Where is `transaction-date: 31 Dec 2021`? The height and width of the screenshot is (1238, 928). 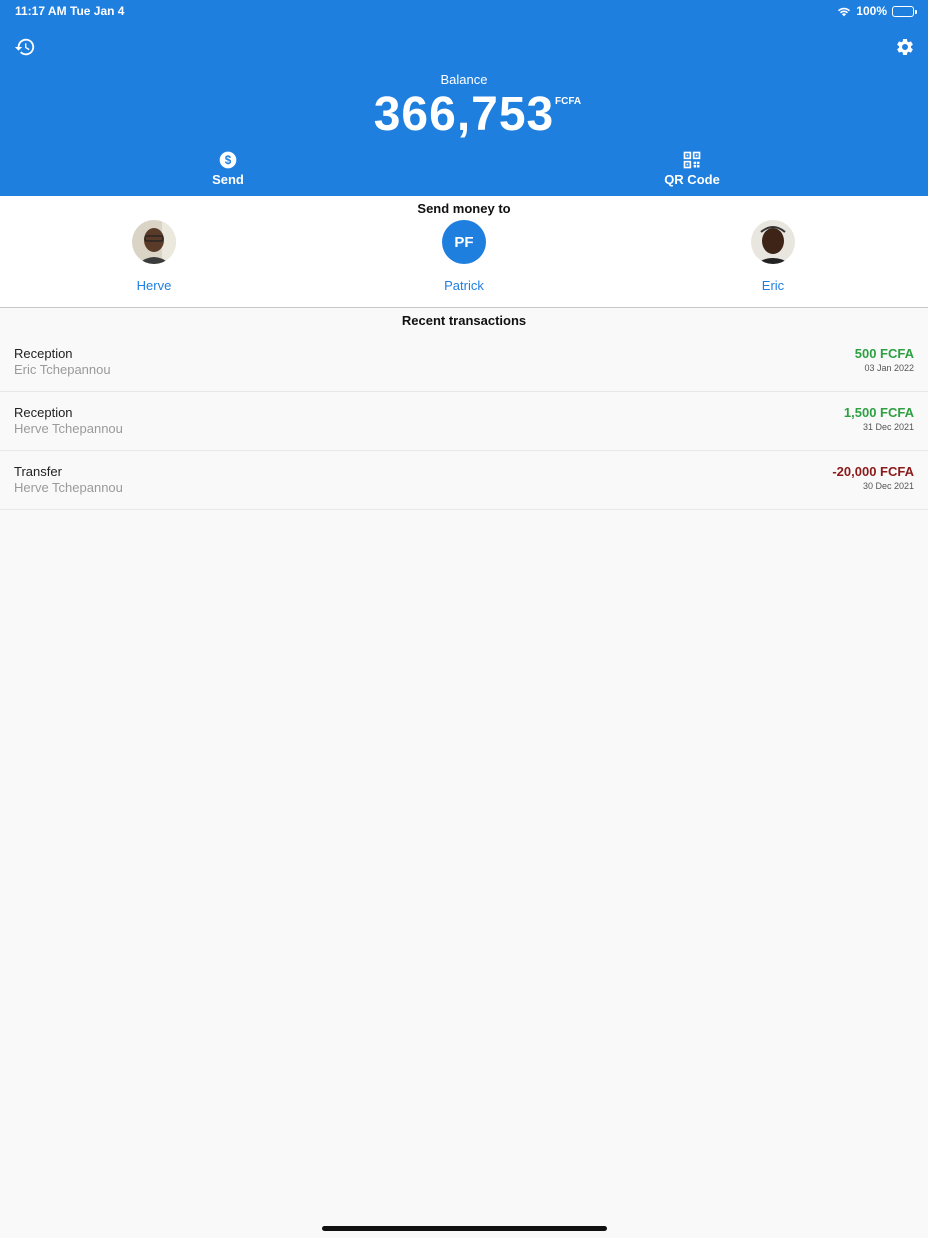 transaction-date: 31 Dec 2021 is located at coordinates (888, 427).